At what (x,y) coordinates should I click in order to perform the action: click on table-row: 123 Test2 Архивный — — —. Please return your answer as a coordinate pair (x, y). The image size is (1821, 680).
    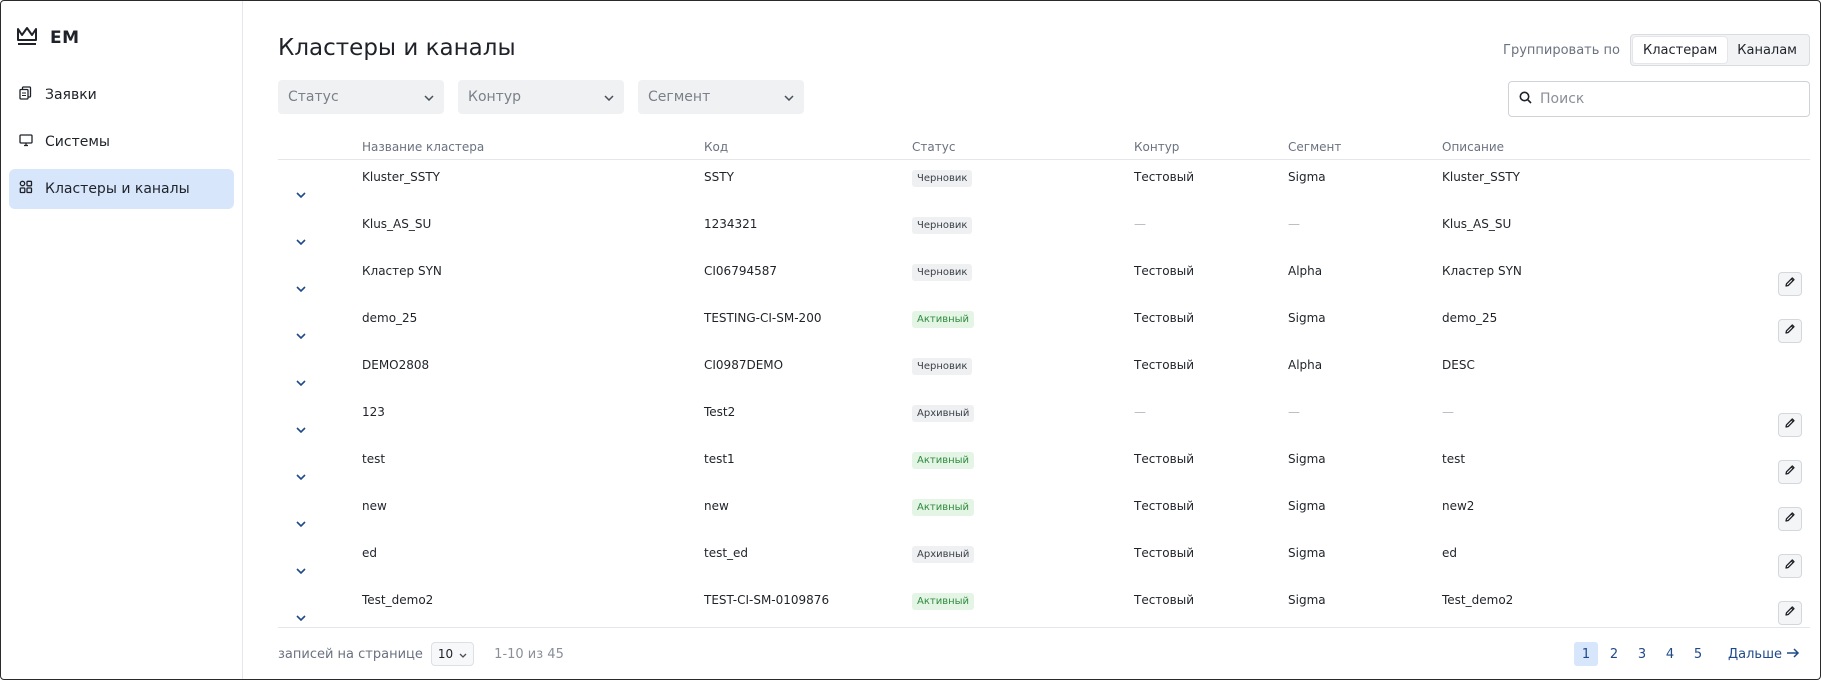
    Looking at the image, I should click on (1044, 418).